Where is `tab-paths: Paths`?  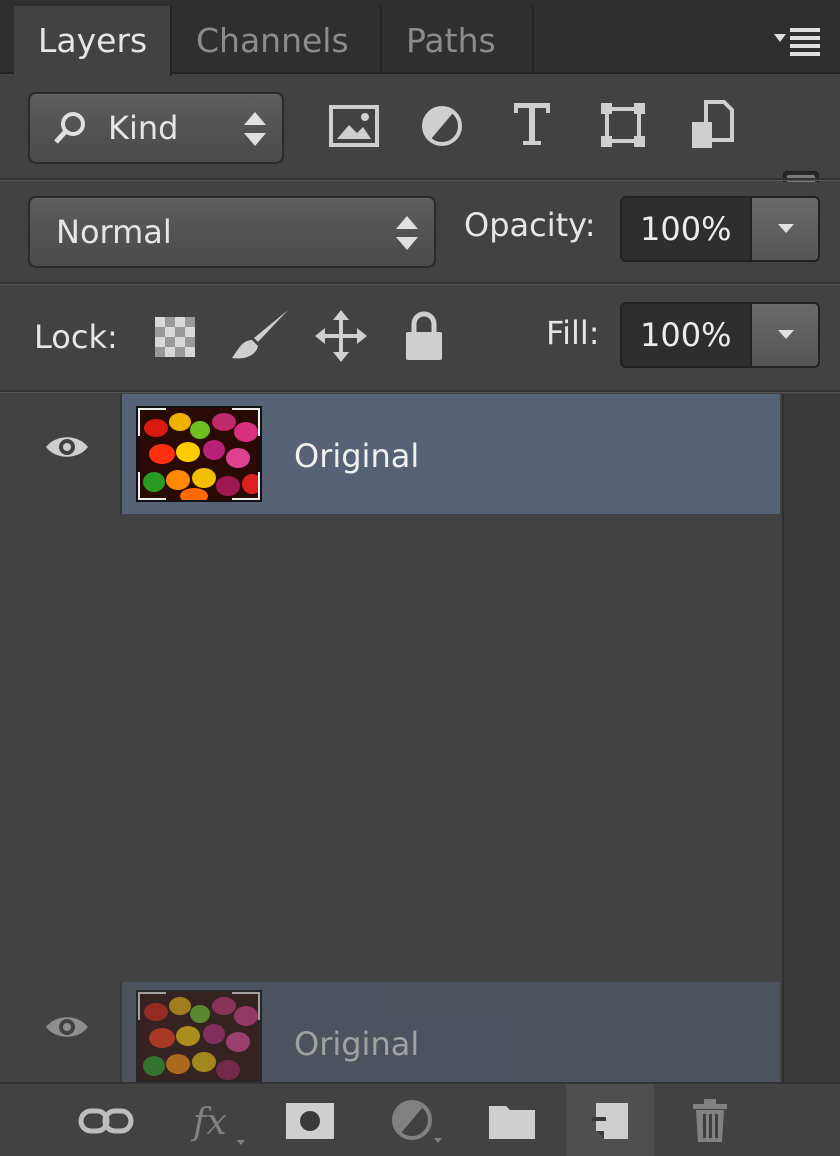
tab-paths: Paths is located at coordinates (458, 40).